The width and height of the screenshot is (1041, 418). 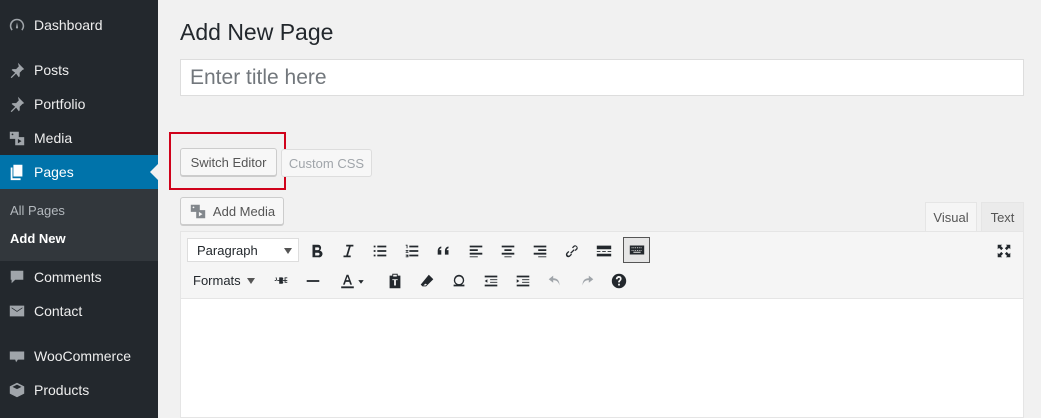 I want to click on help-icon, so click(x=619, y=281).